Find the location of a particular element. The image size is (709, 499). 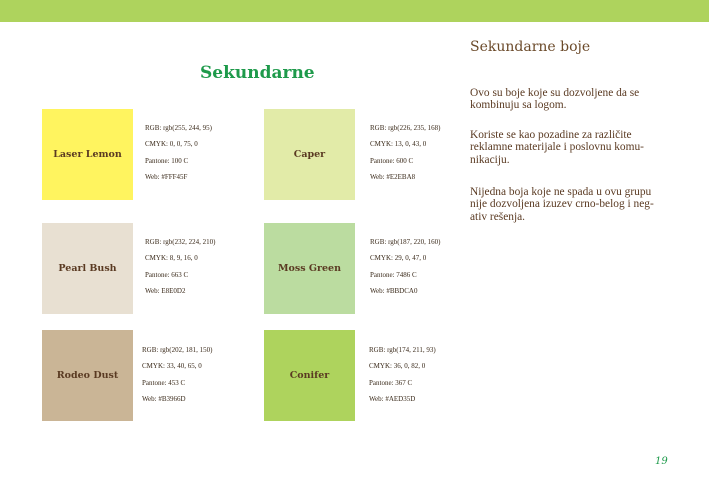

page-heading: Sekundarne boje is located at coordinates (530, 47).